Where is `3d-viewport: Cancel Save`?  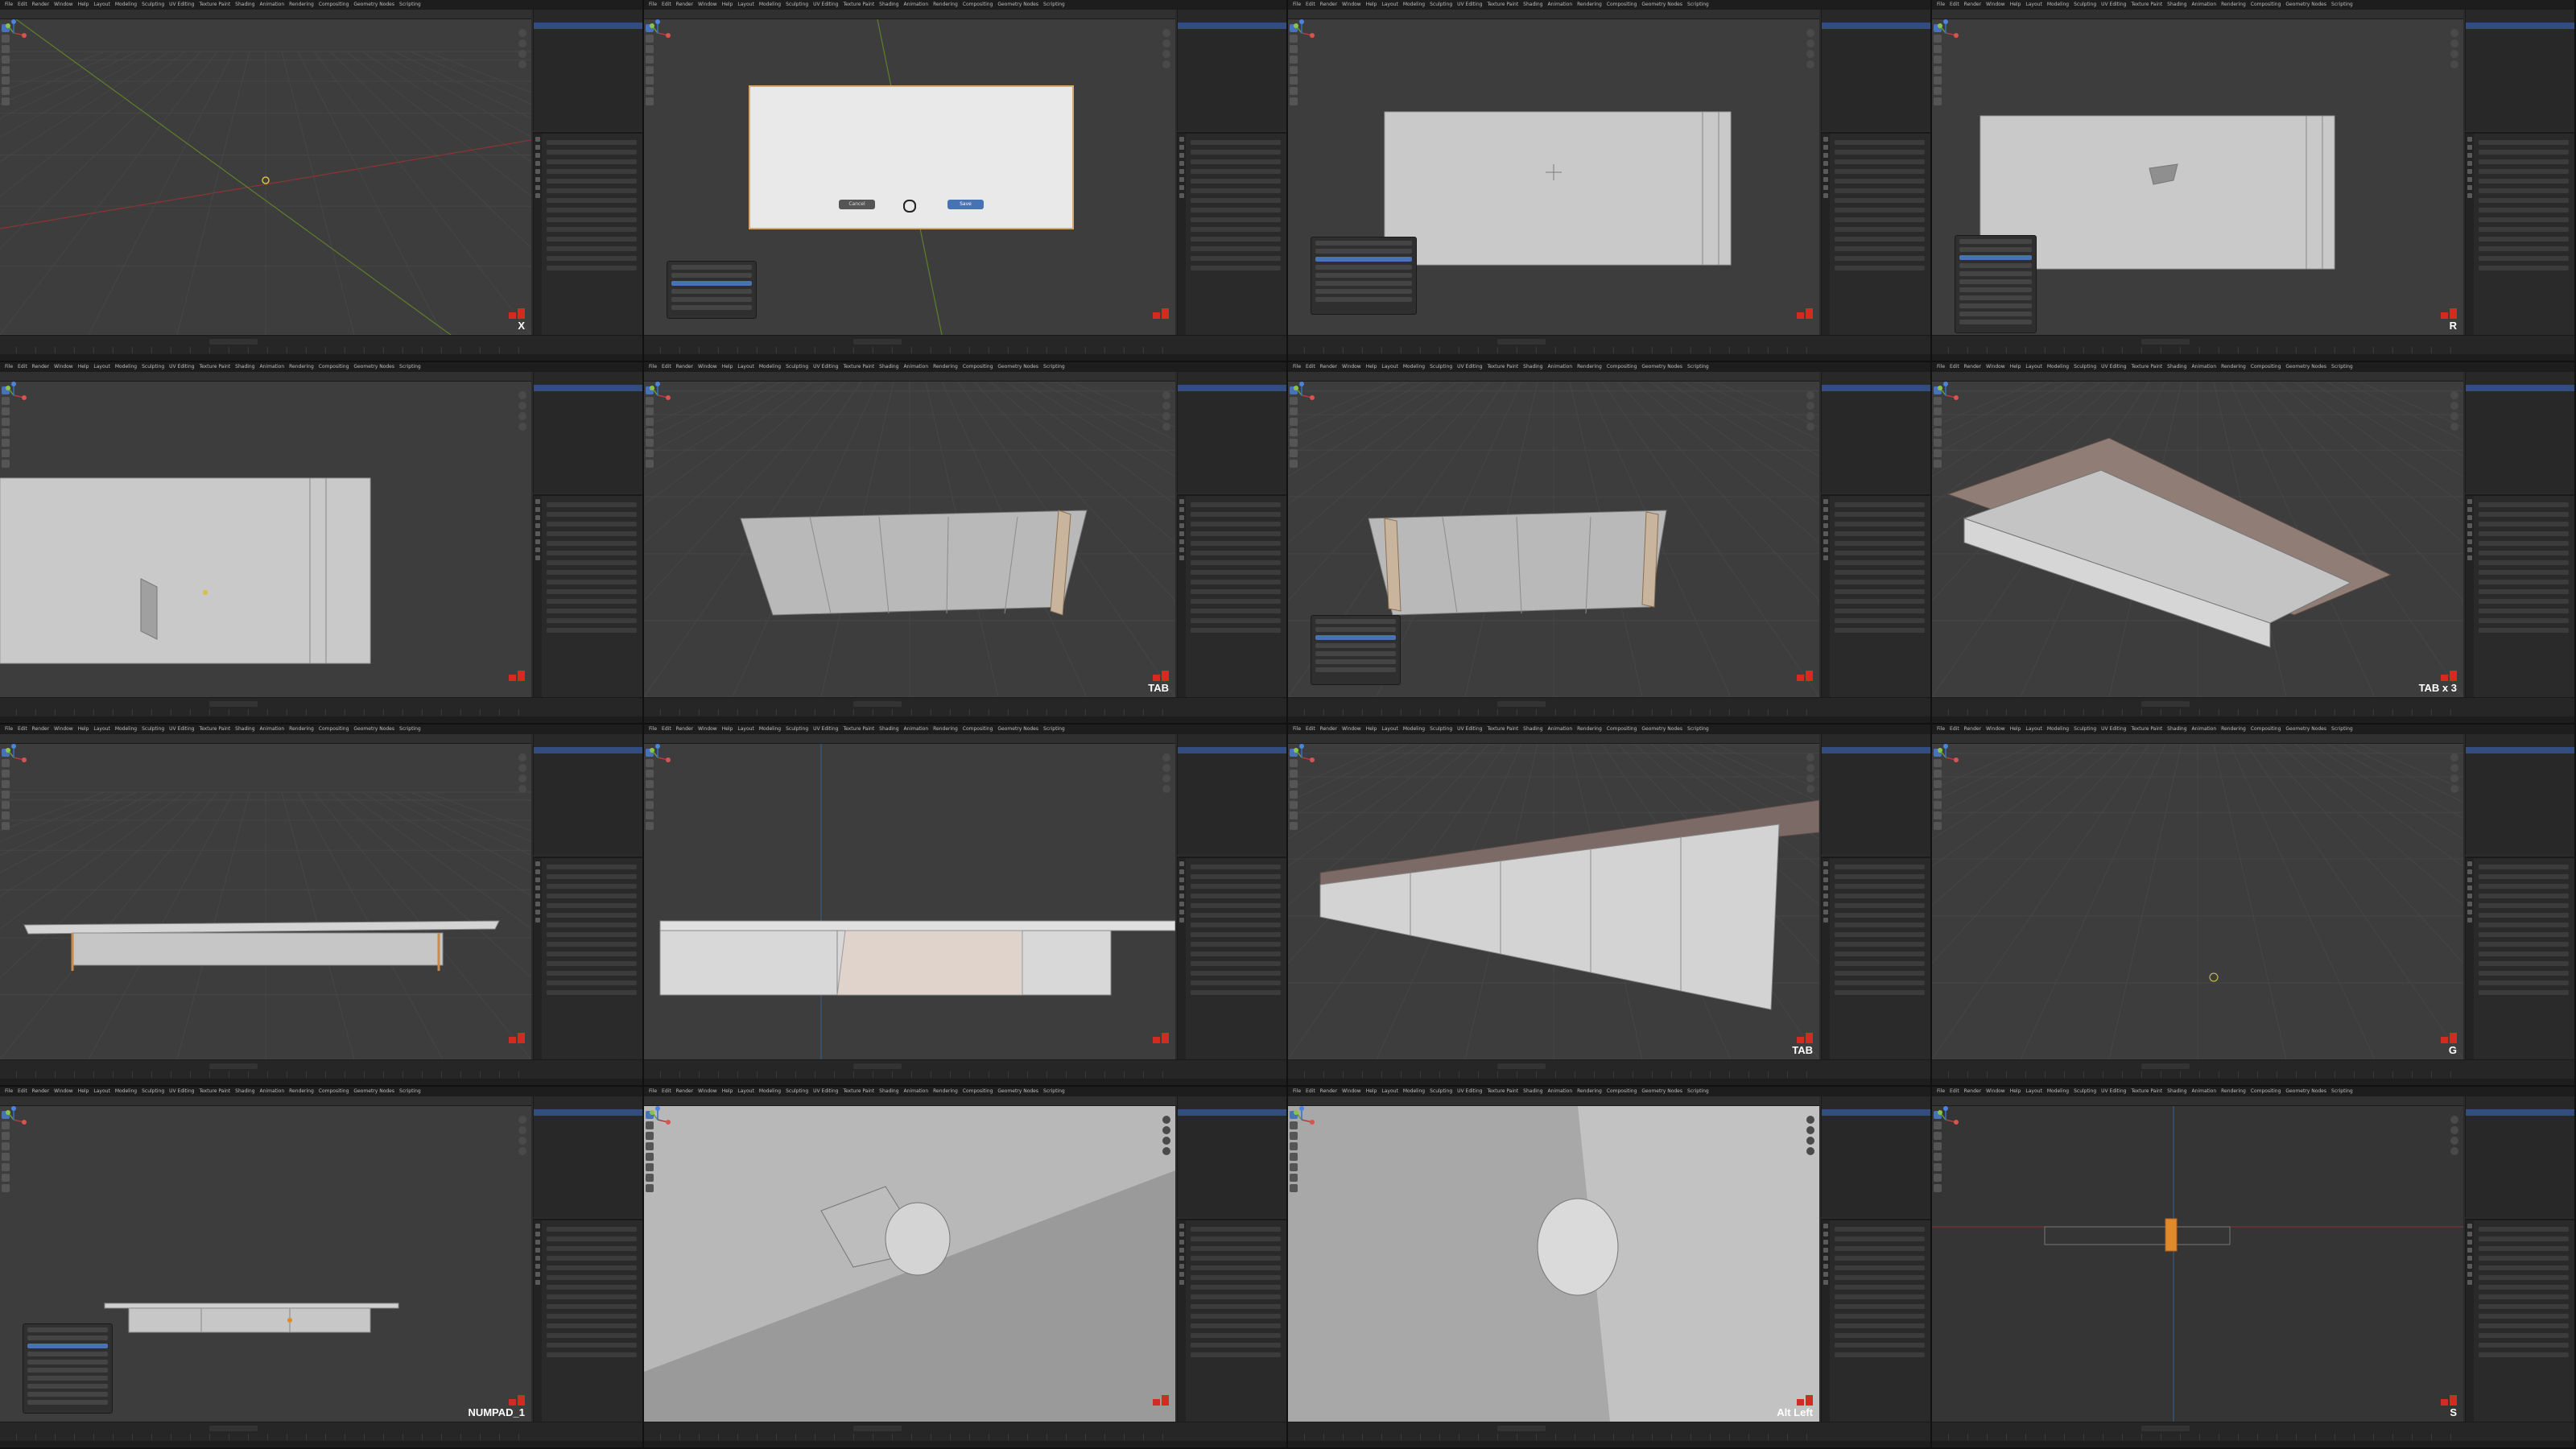
3d-viewport: Cancel Save is located at coordinates (909, 177).